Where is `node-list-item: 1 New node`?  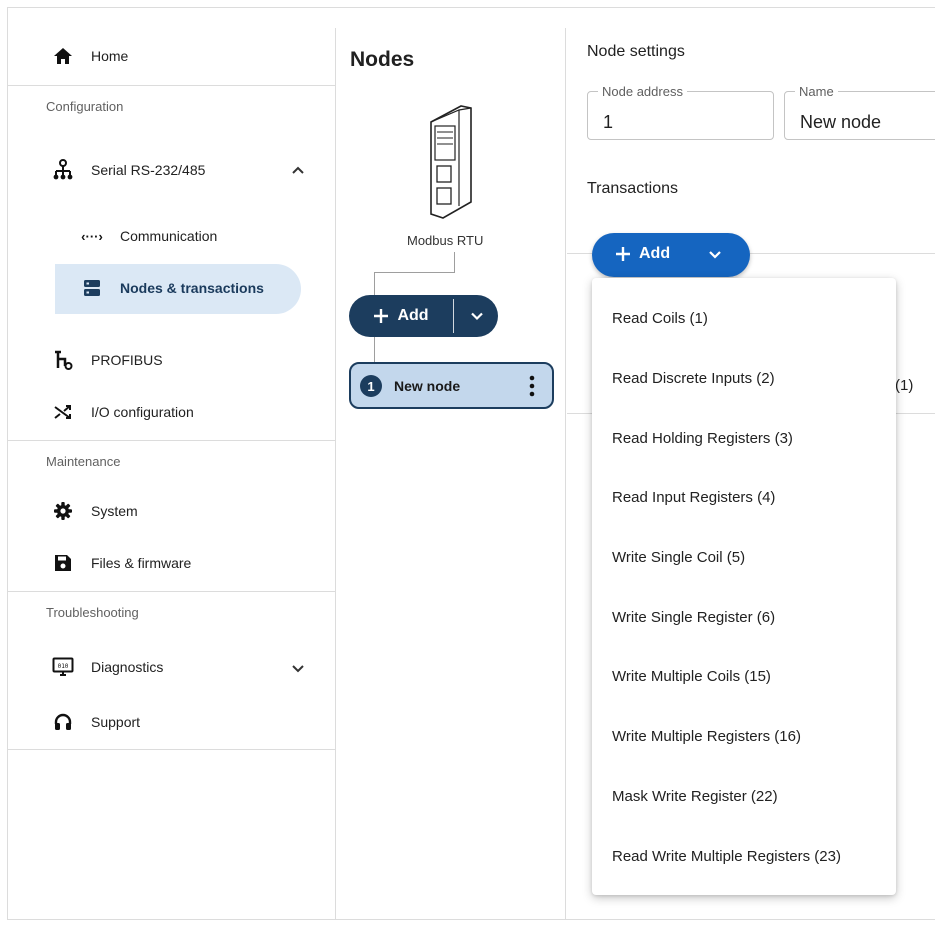 node-list-item: 1 New node is located at coordinates (451, 385).